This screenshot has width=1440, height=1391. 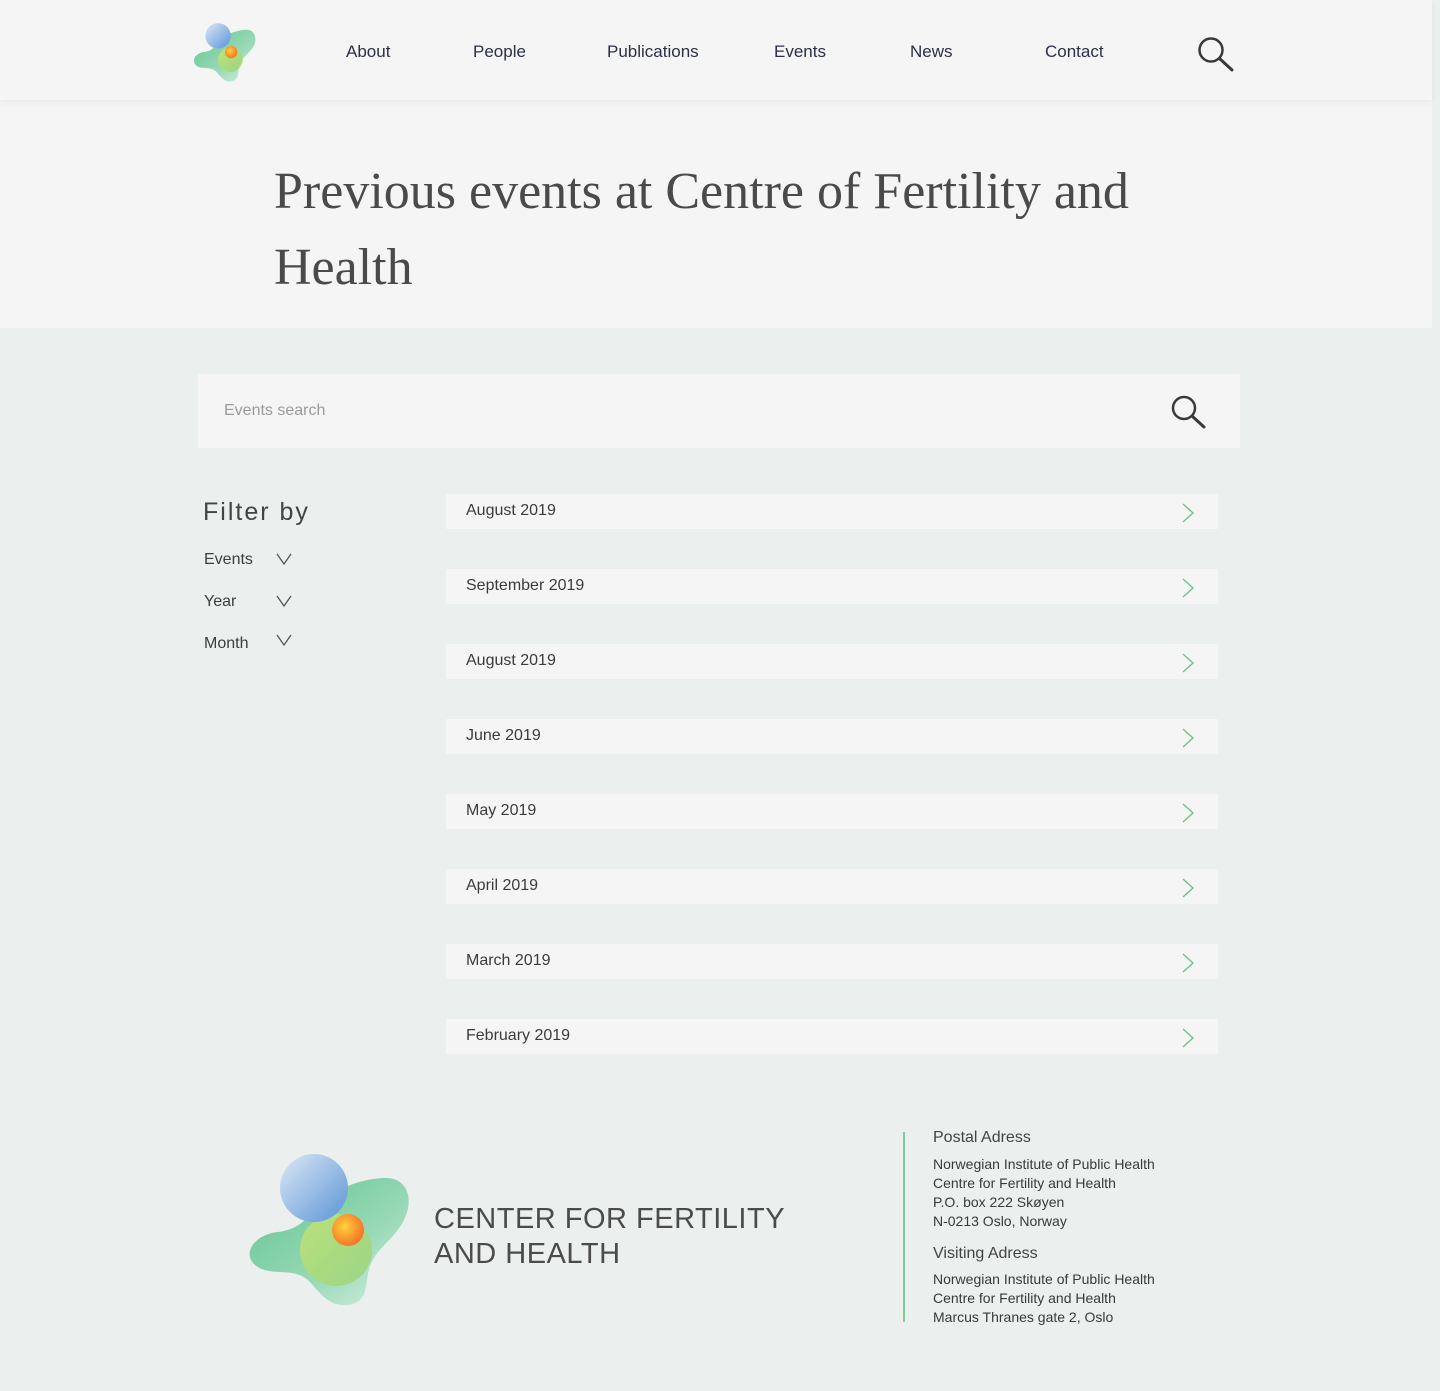 I want to click on events-search-bar, so click(x=719, y=411).